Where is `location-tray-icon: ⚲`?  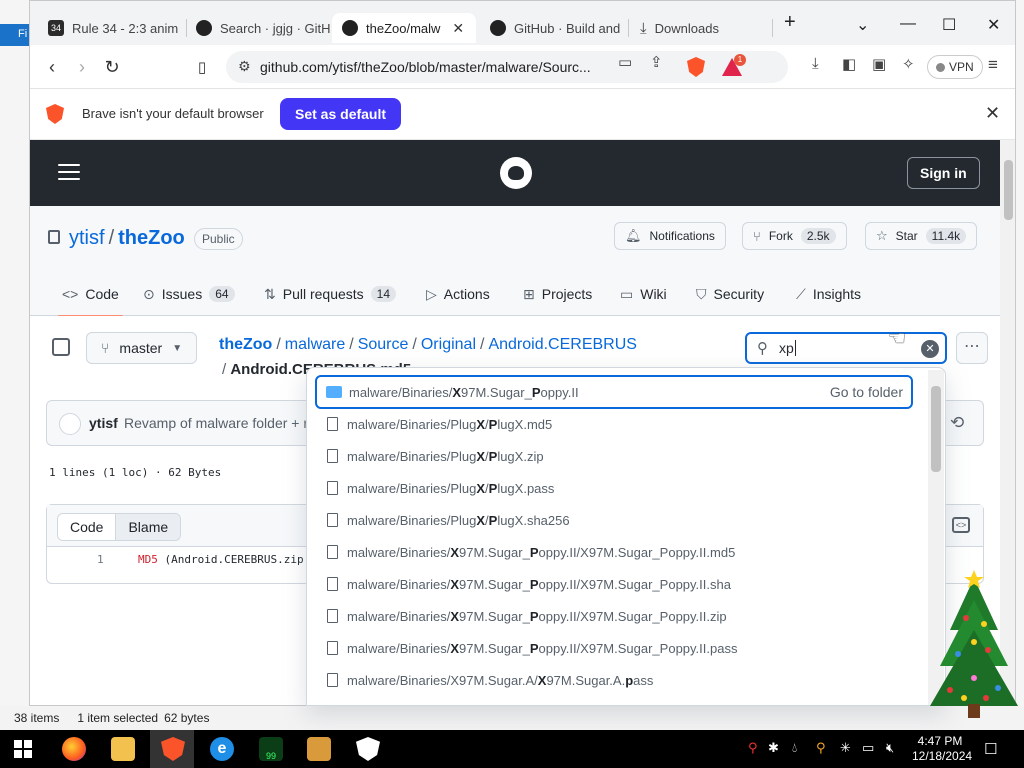
location-tray-icon: ⚲ is located at coordinates (753, 748).